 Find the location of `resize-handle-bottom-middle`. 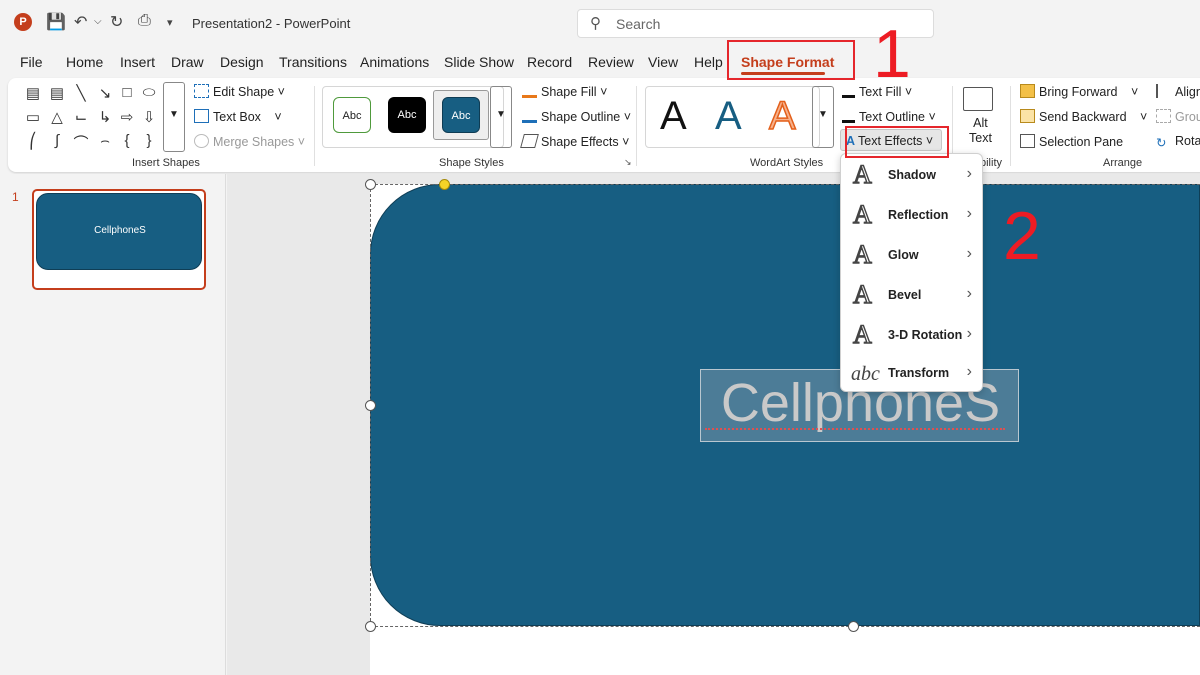

resize-handle-bottom-middle is located at coordinates (853, 626).